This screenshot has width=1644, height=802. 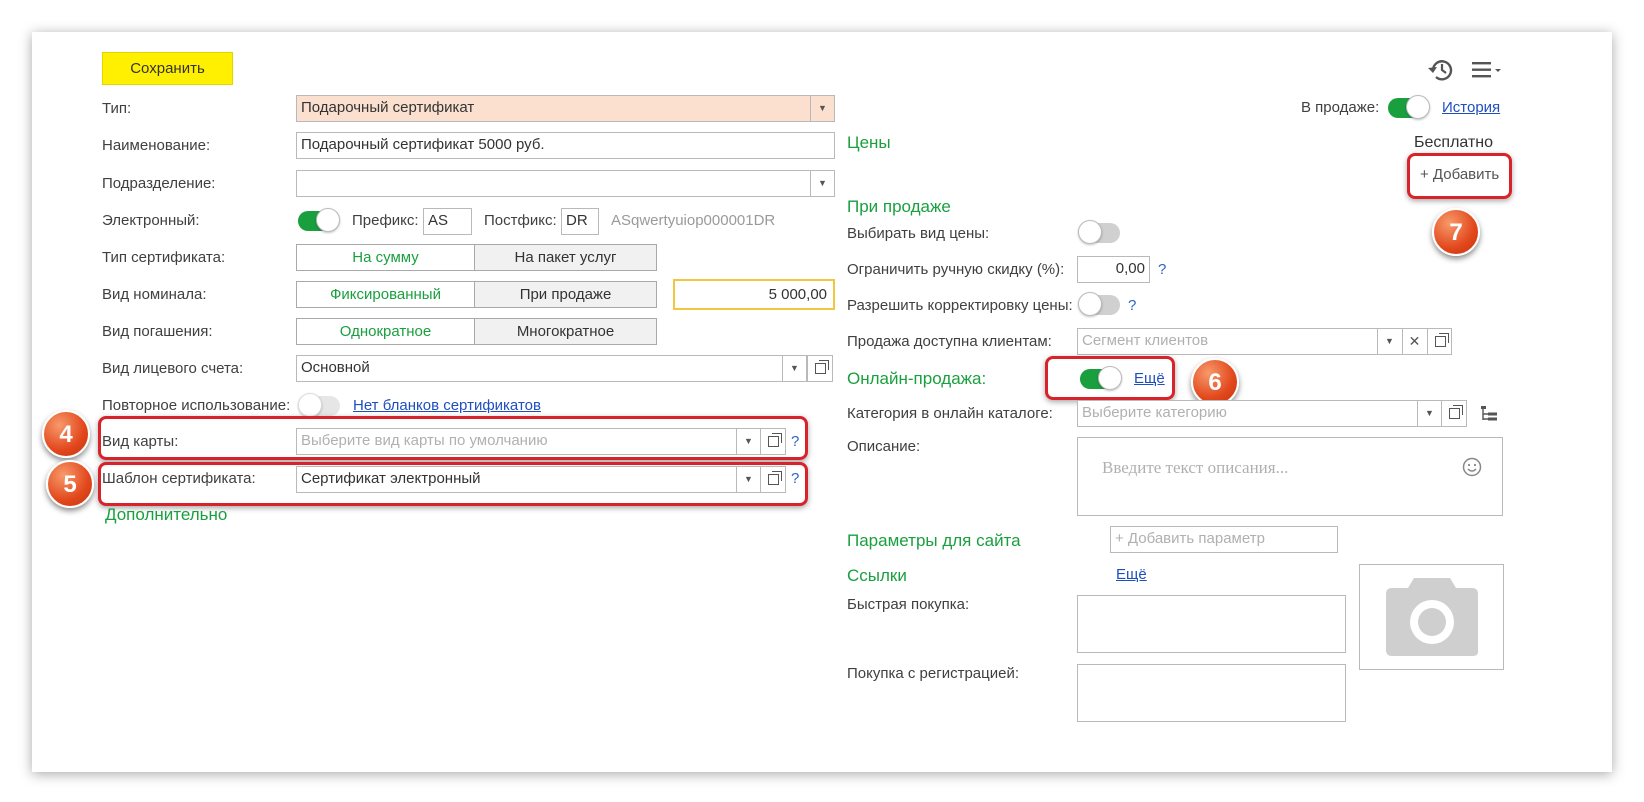 I want to click on prefix-label: Префикс:, so click(x=385, y=220).